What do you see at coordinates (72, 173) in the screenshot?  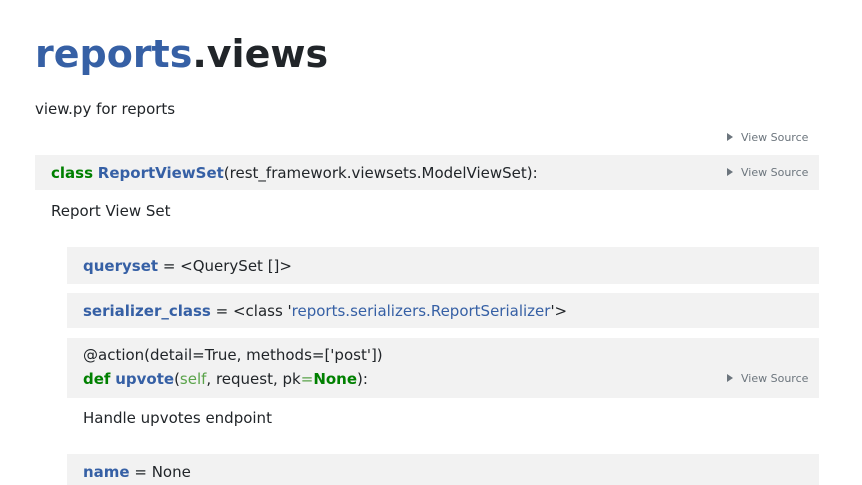 I see `class-keyword: class` at bounding box center [72, 173].